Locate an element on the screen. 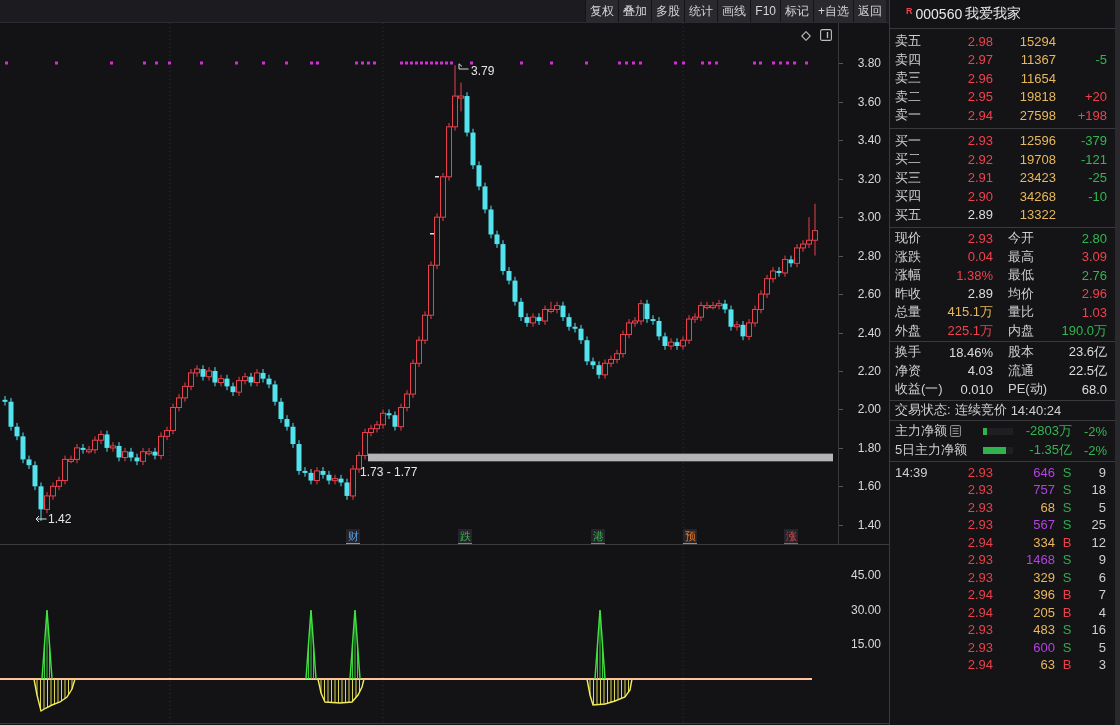 The height and width of the screenshot is (725, 1120). trade-count: 18 is located at coordinates (1098, 490).